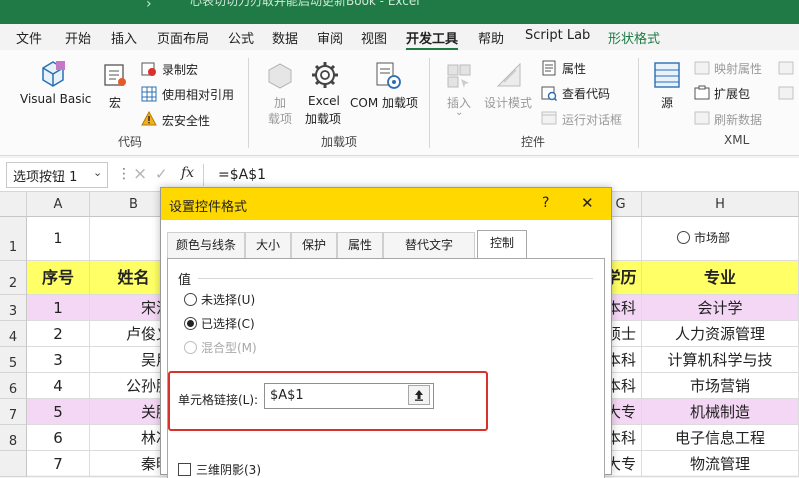  What do you see at coordinates (58, 360) in the screenshot?
I see `cell-seq: 3` at bounding box center [58, 360].